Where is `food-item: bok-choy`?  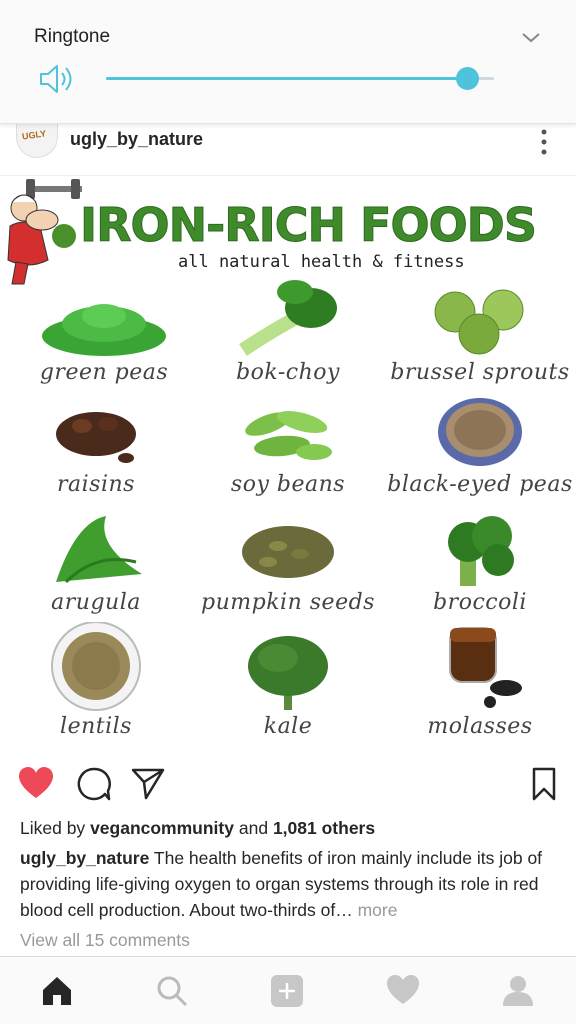
food-item: bok-choy is located at coordinates (288, 331).